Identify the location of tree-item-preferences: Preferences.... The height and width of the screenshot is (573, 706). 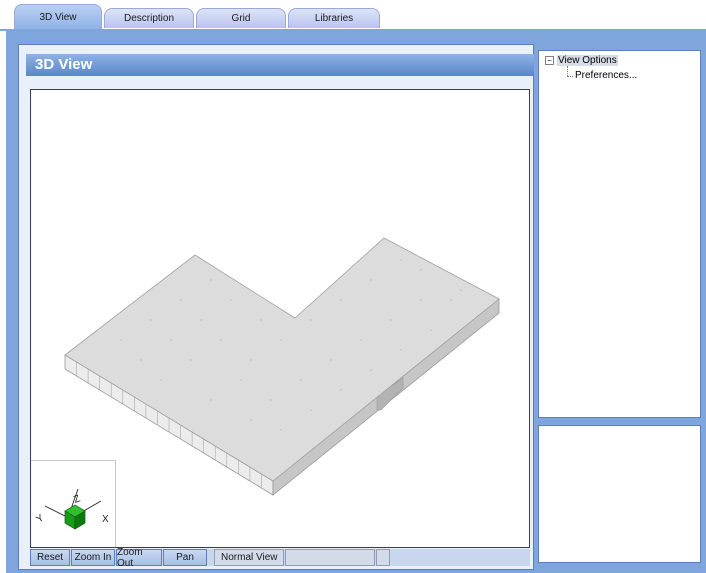
(606, 75).